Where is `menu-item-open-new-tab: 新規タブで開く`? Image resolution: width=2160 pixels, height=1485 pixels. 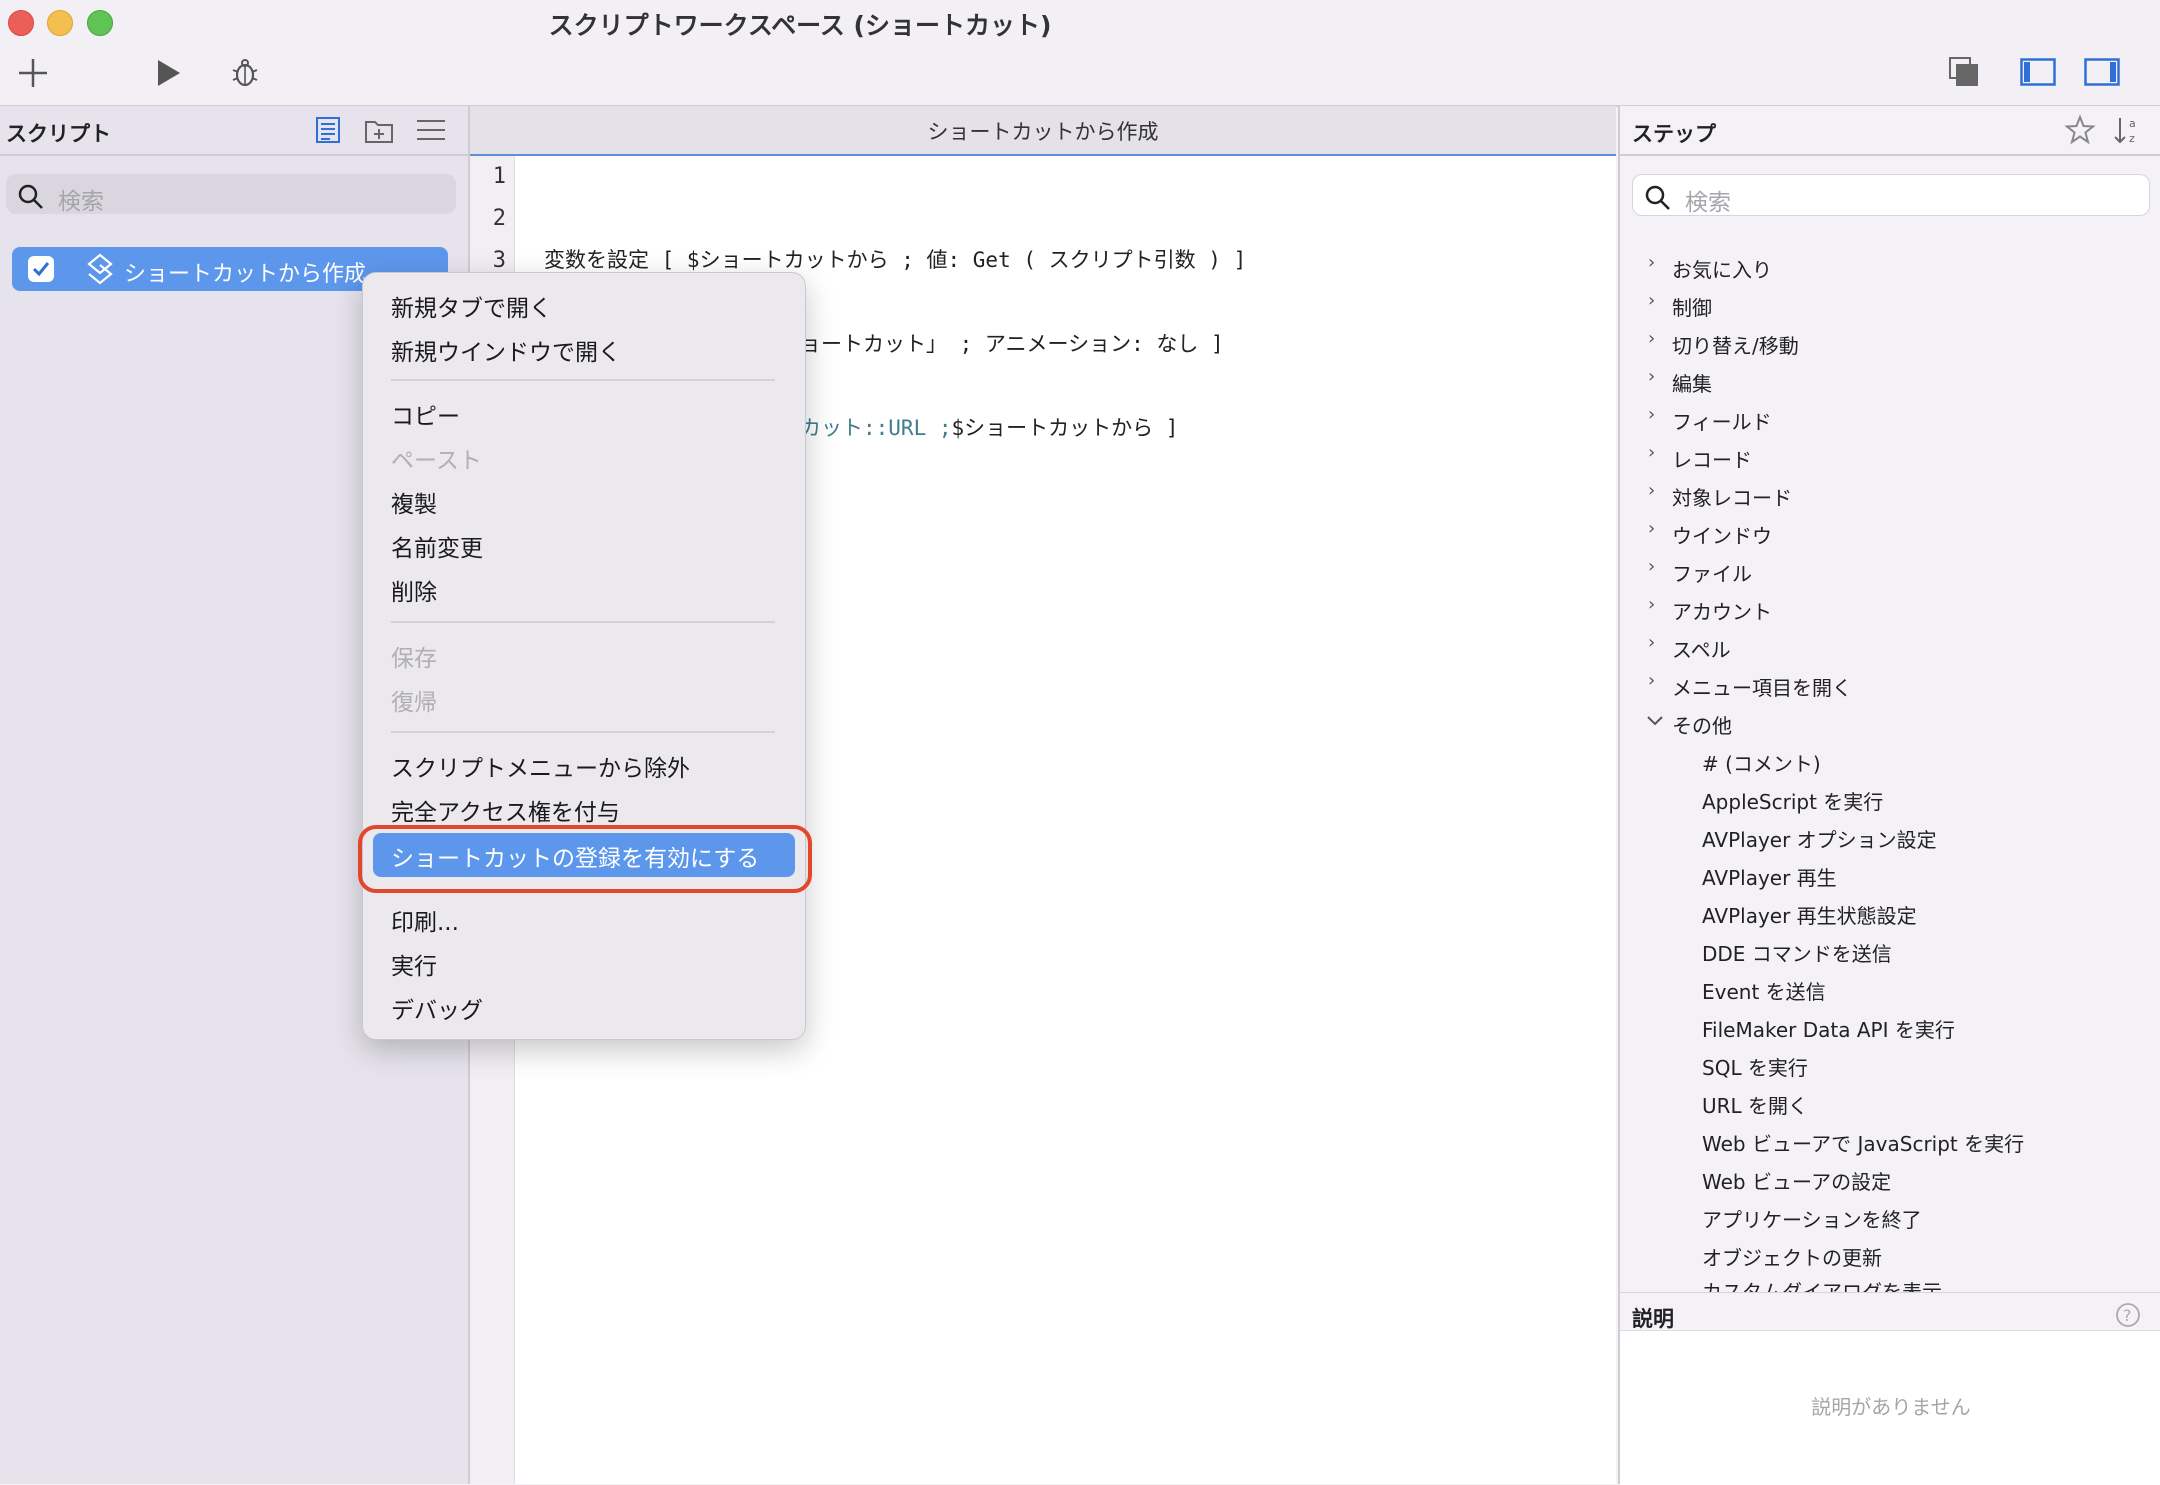
menu-item-open-new-tab: 新規タブで開く is located at coordinates (471, 306).